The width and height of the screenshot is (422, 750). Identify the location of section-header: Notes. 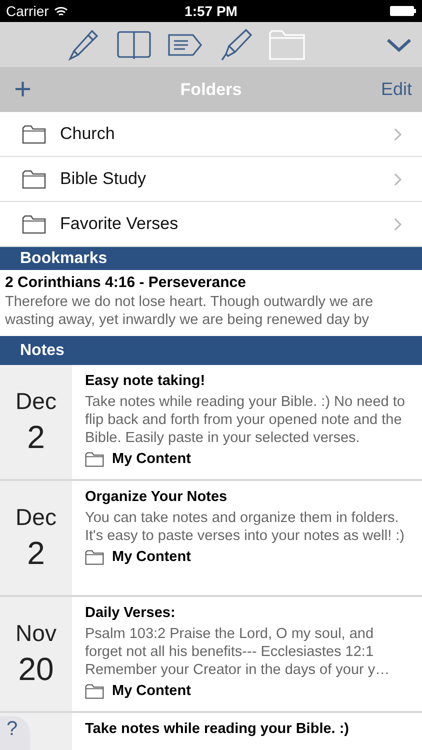
(211, 350).